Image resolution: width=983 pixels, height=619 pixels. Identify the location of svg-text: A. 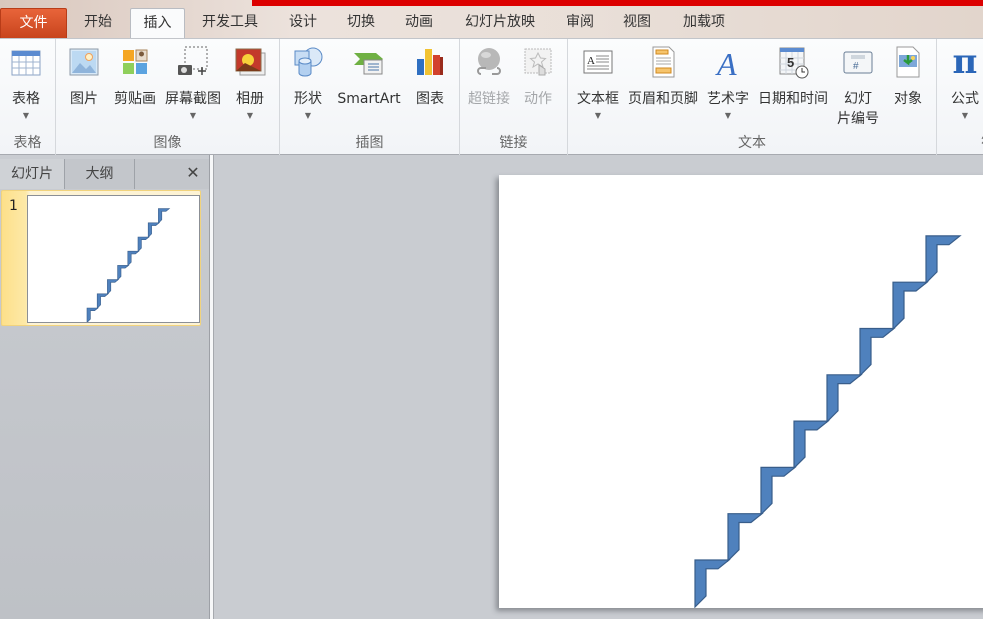
(726, 62).